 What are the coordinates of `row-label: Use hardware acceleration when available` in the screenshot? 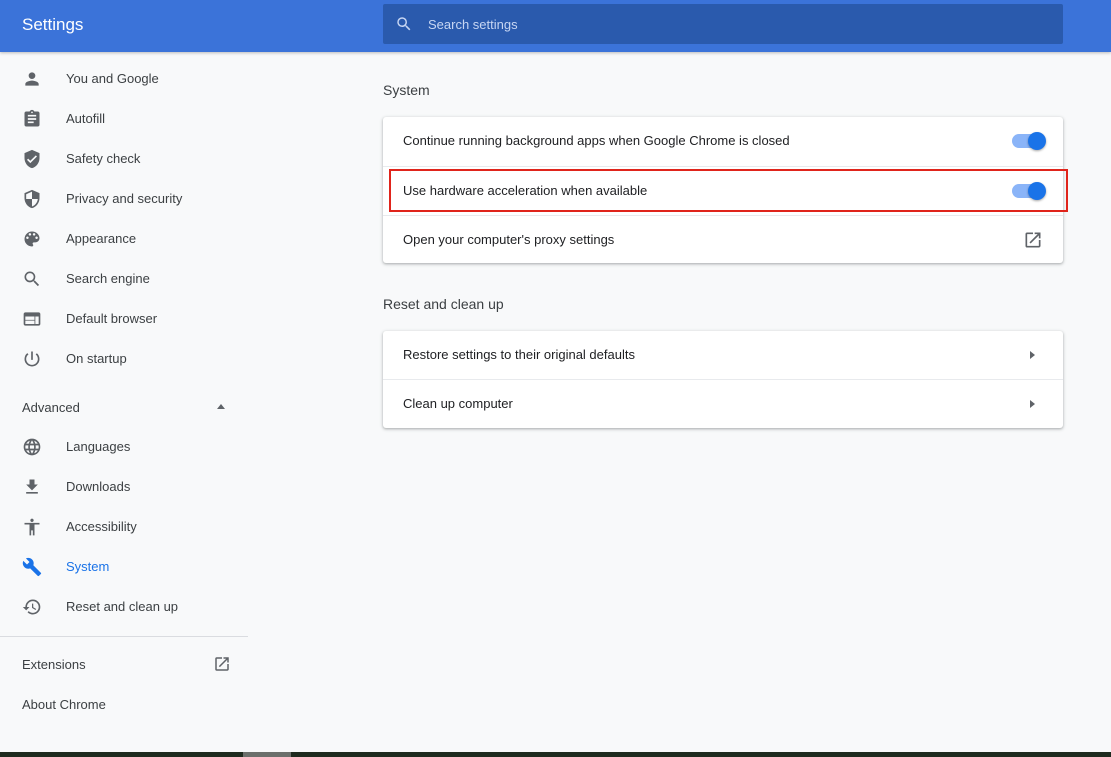 It's located at (525, 190).